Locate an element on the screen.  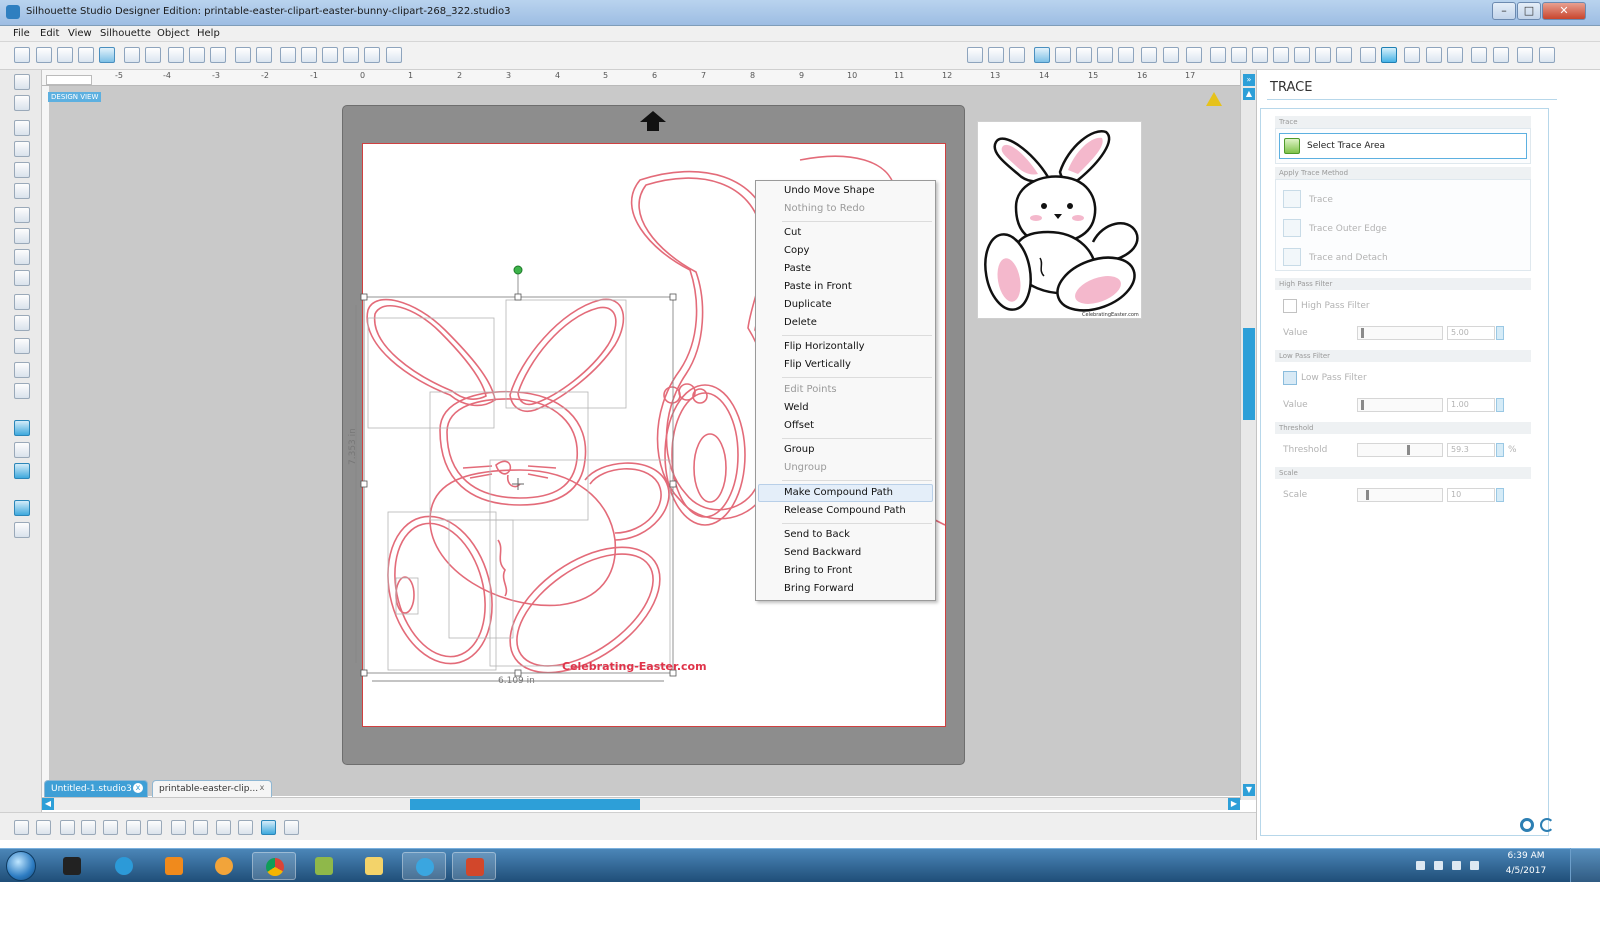
clock-date: 4/5/2017 is located at coordinates (1526, 871).